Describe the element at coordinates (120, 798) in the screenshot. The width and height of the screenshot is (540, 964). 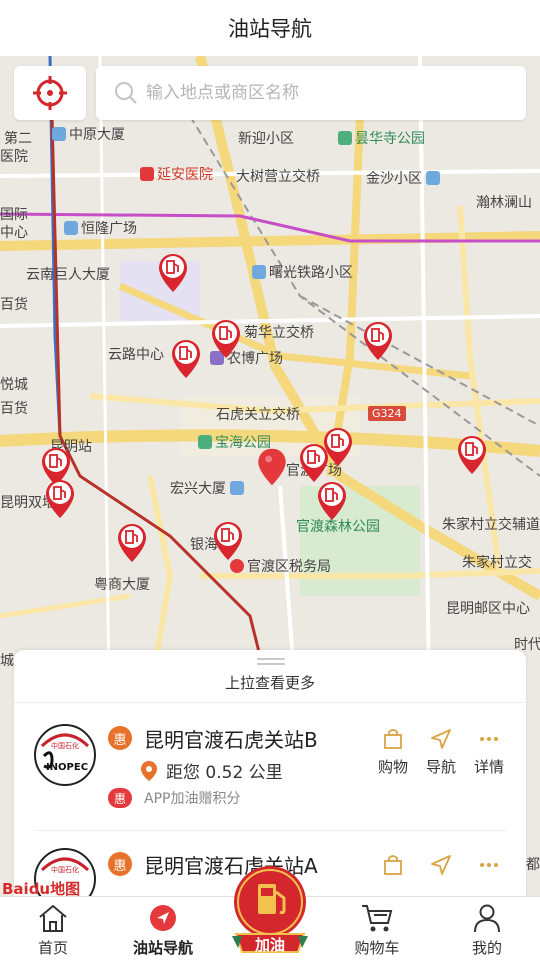
I see `promo-badge: 惠` at that location.